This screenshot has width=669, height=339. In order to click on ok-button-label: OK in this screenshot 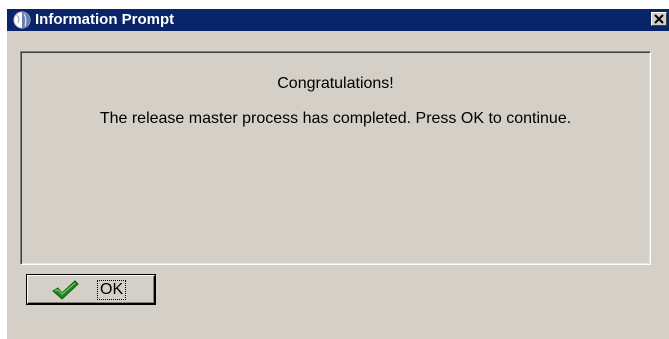, I will do `click(111, 290)`.